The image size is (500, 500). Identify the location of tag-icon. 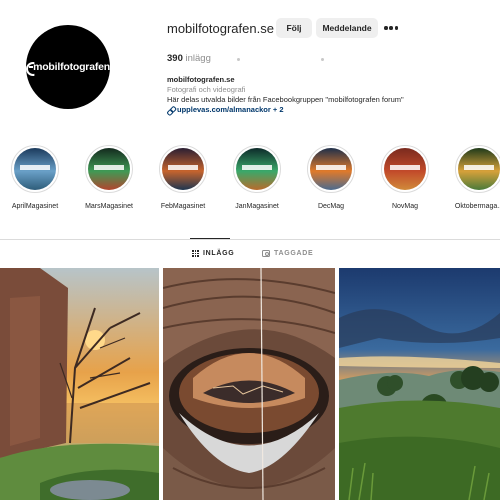
(266, 253).